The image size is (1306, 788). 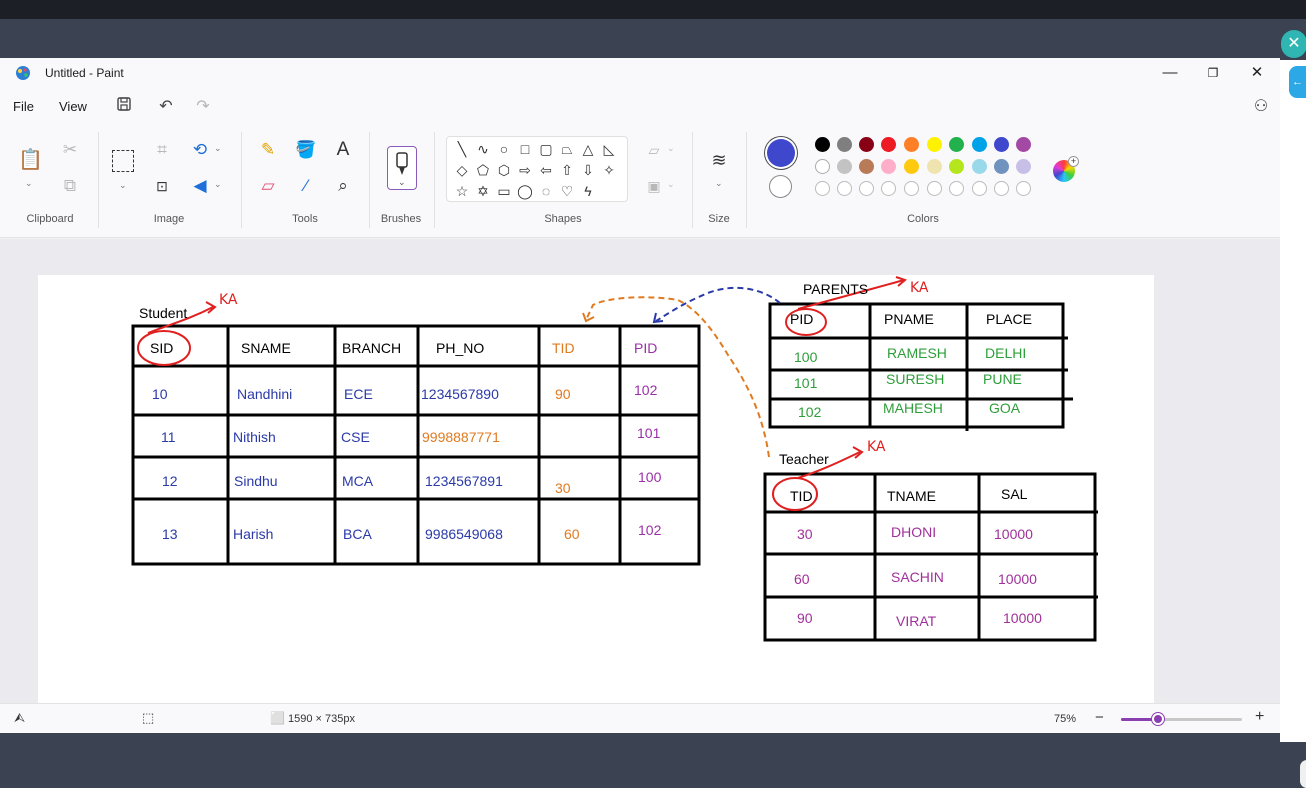 What do you see at coordinates (29, 183) in the screenshot?
I see `paste-dropdown-chevron-icon: ⌄` at bounding box center [29, 183].